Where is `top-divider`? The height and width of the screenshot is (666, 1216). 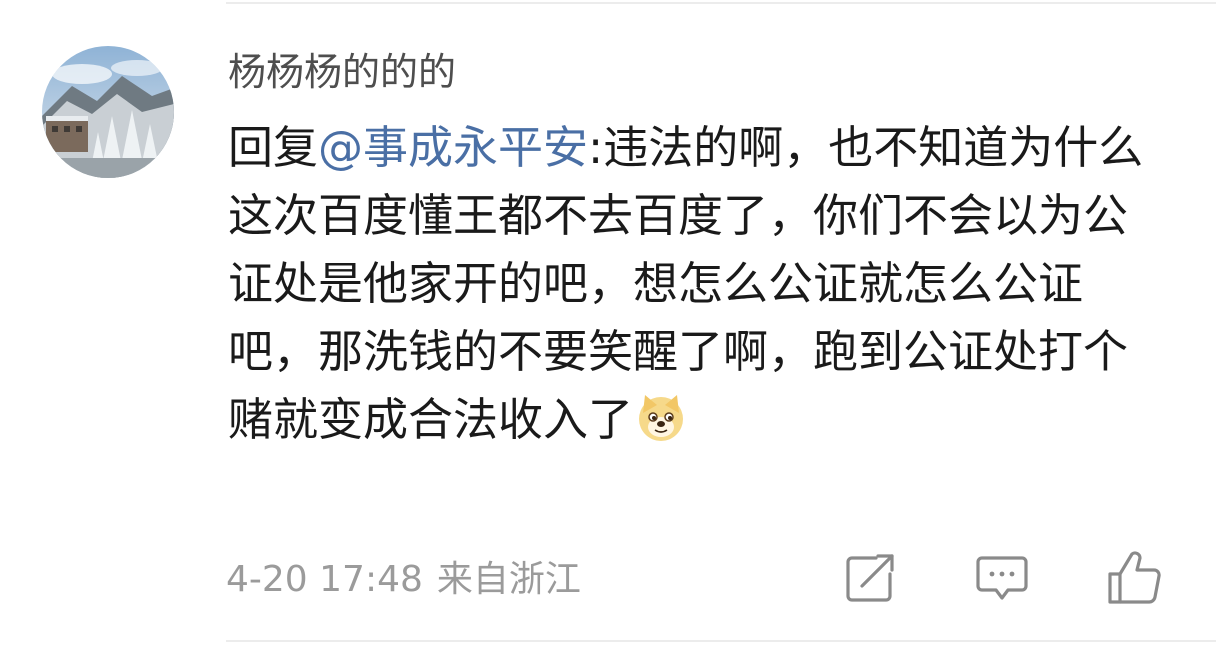
top-divider is located at coordinates (721, 3).